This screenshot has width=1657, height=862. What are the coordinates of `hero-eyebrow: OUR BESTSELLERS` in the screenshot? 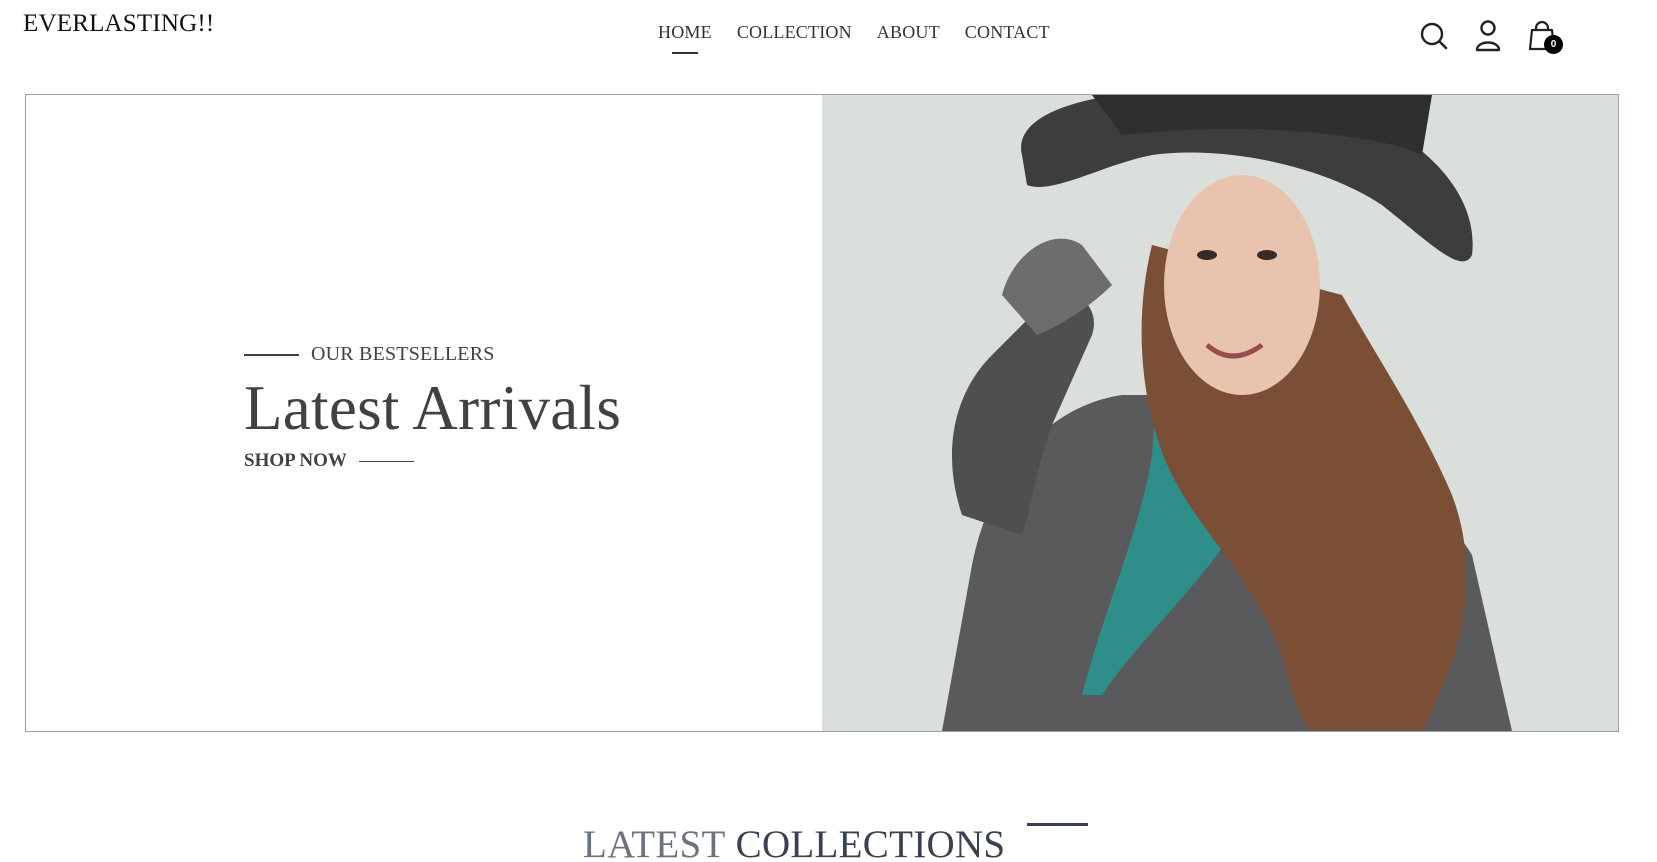 It's located at (432, 354).